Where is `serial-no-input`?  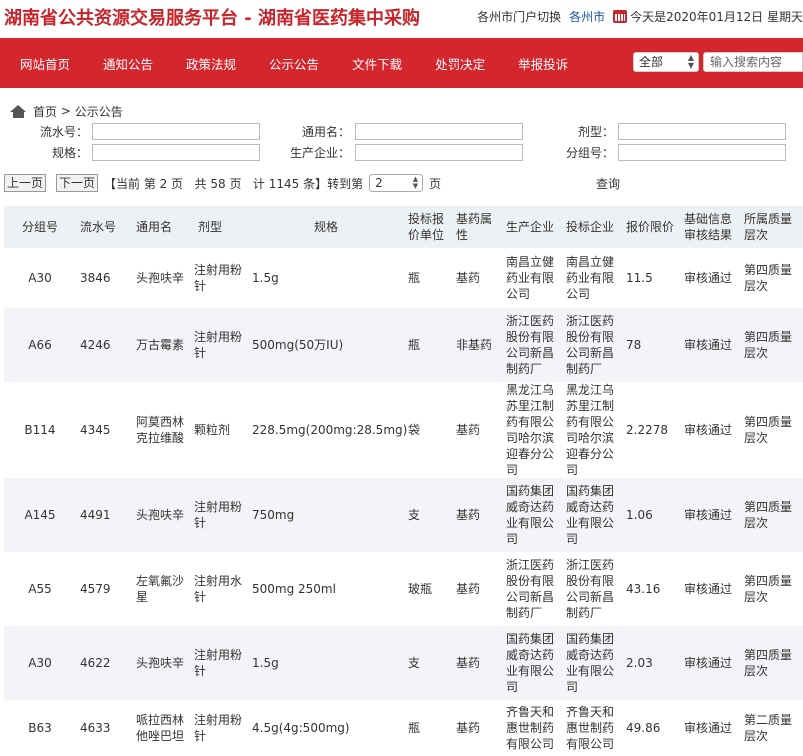
serial-no-input is located at coordinates (176, 131).